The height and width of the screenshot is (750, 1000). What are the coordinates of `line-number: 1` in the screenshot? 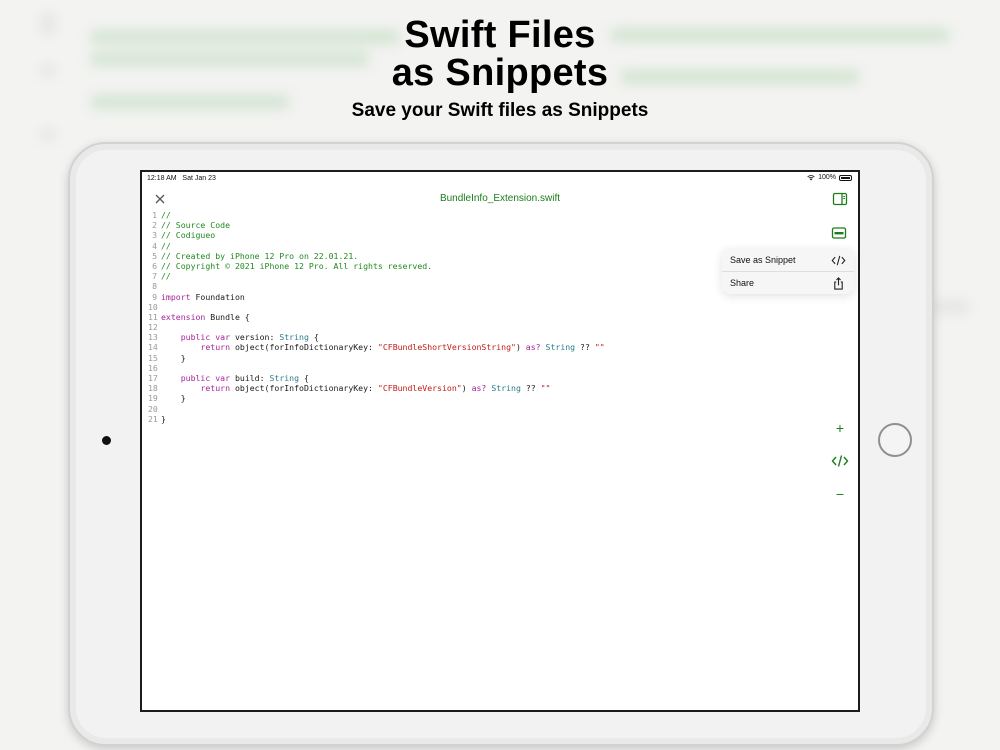 It's located at (154, 215).